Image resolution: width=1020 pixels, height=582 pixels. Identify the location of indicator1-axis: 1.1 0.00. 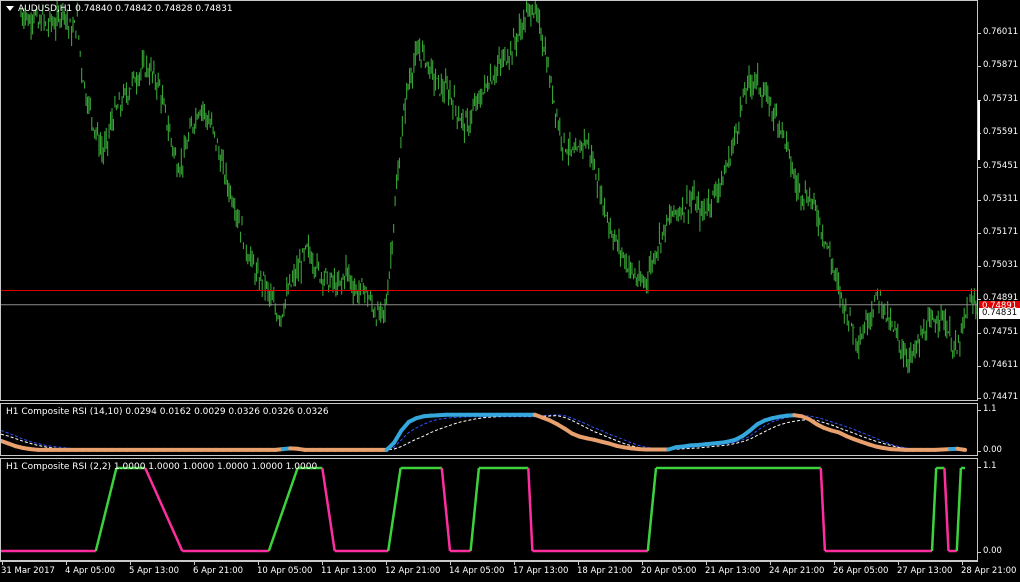
(999, 429).